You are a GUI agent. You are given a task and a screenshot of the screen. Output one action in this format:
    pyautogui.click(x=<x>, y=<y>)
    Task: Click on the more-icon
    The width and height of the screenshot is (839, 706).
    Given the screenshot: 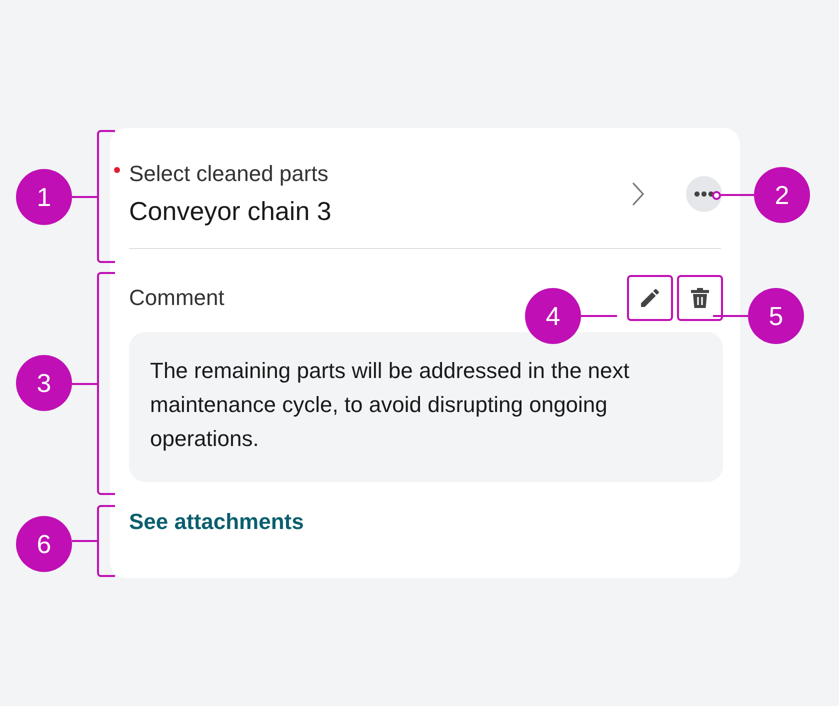 What is the action you would take?
    pyautogui.click(x=704, y=194)
    